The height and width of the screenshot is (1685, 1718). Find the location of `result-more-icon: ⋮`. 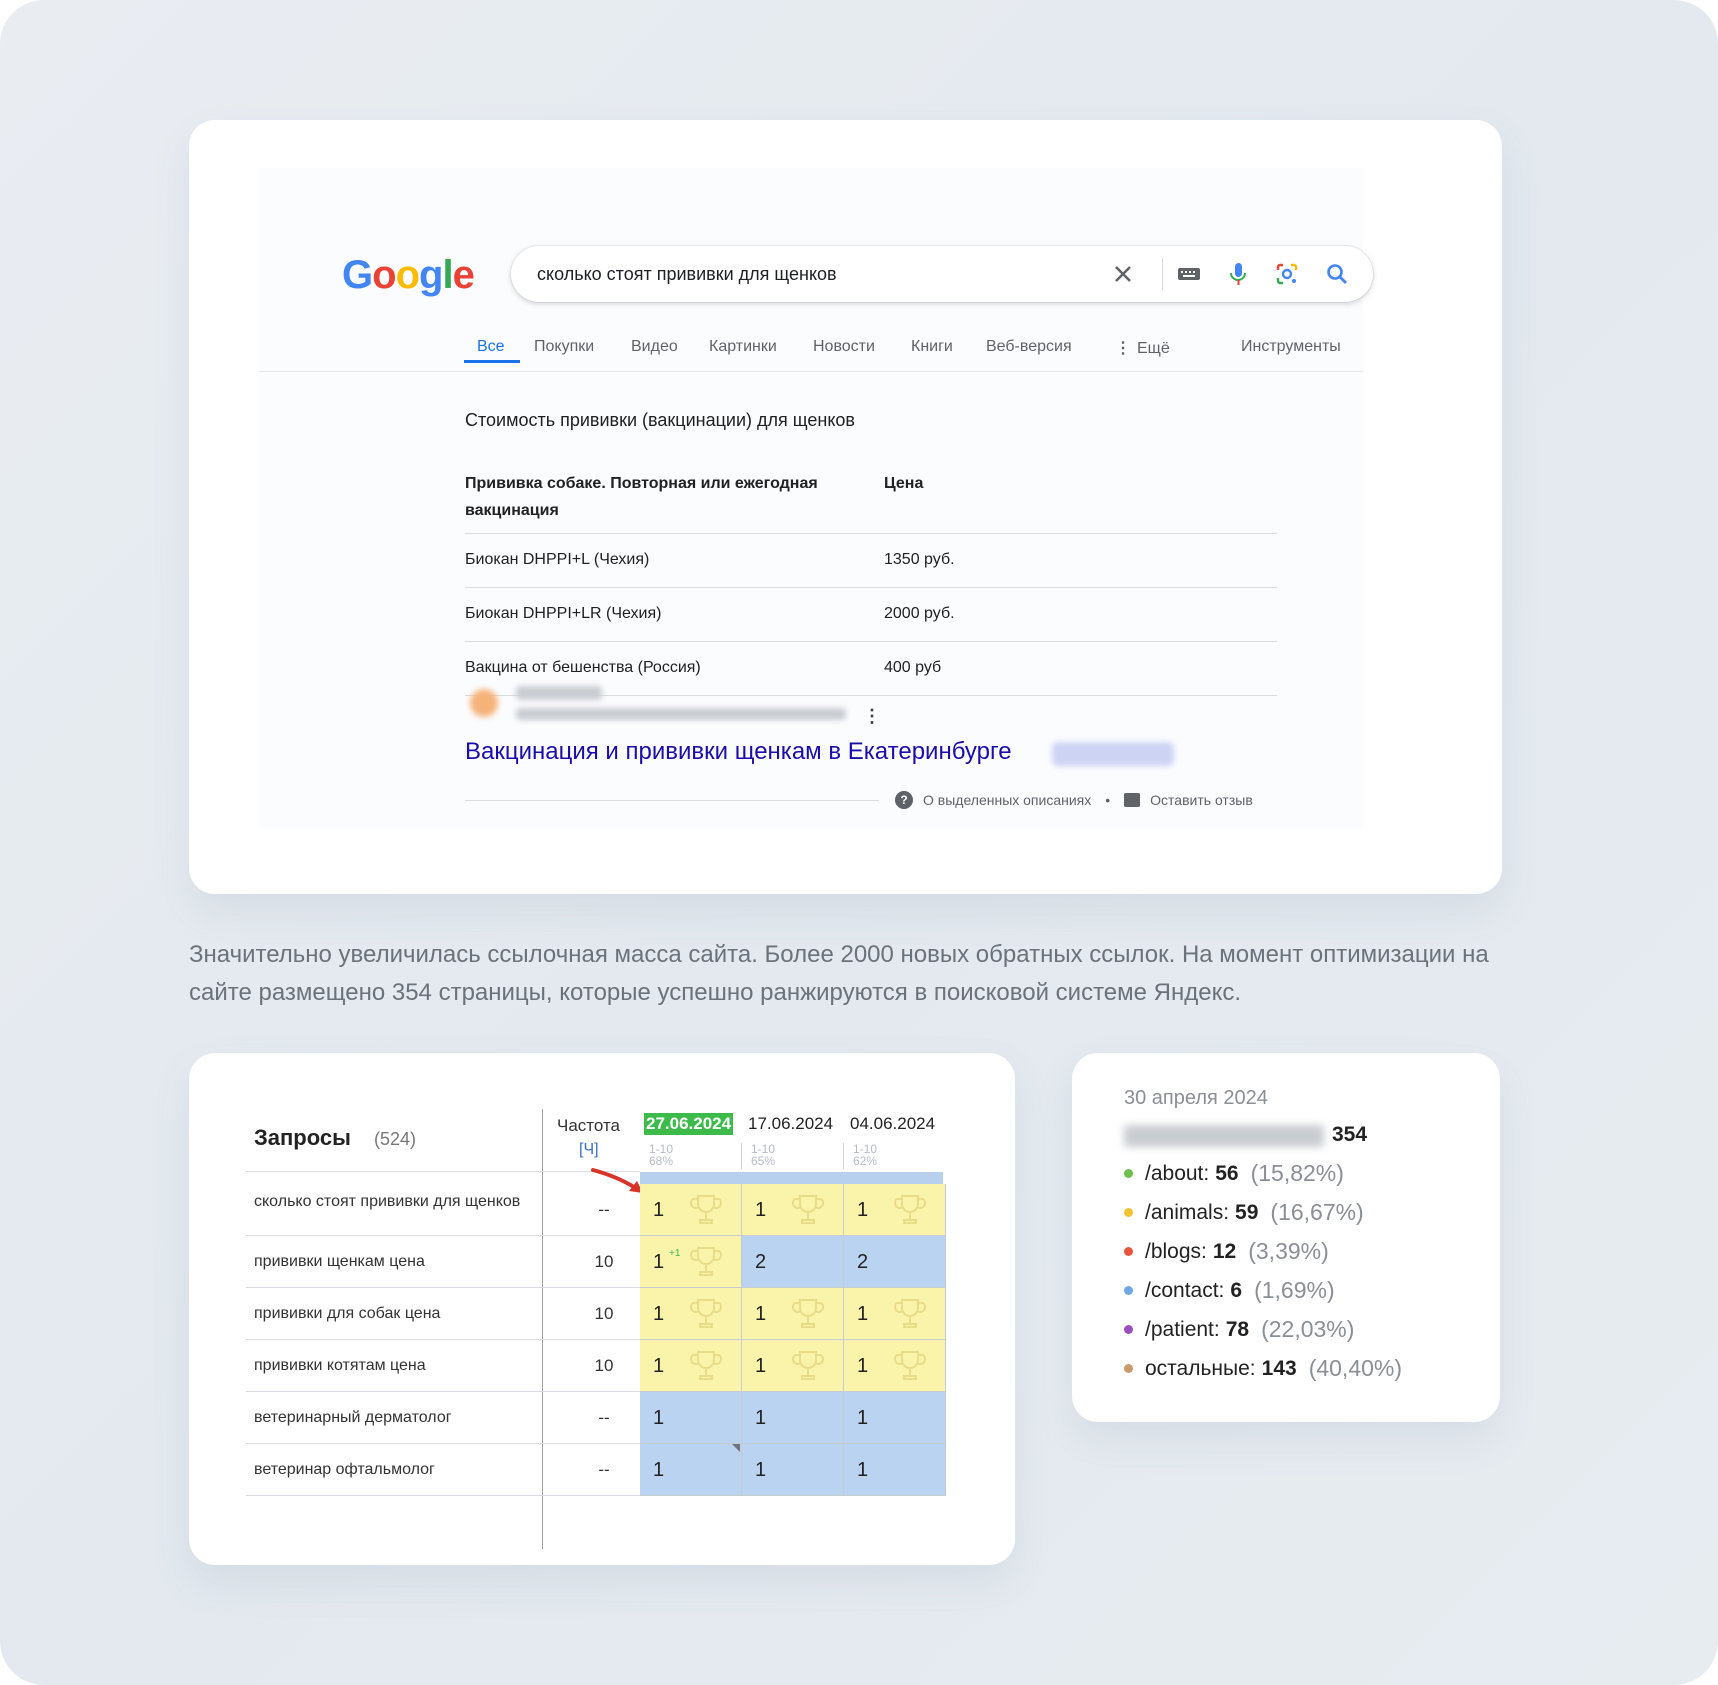

result-more-icon: ⋮ is located at coordinates (872, 716).